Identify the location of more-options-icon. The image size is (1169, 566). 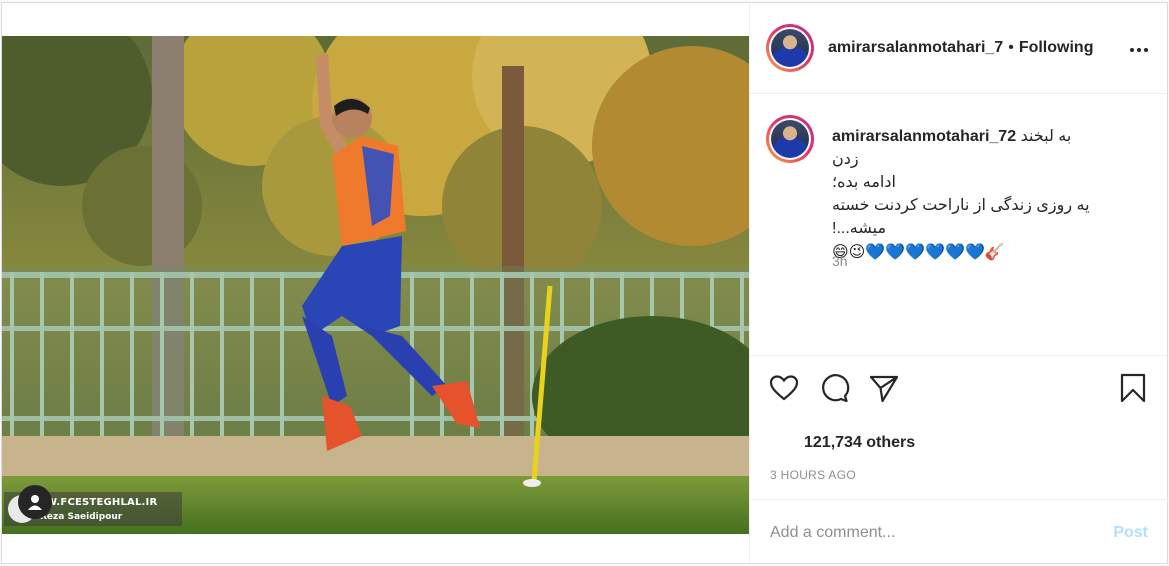
(1139, 47).